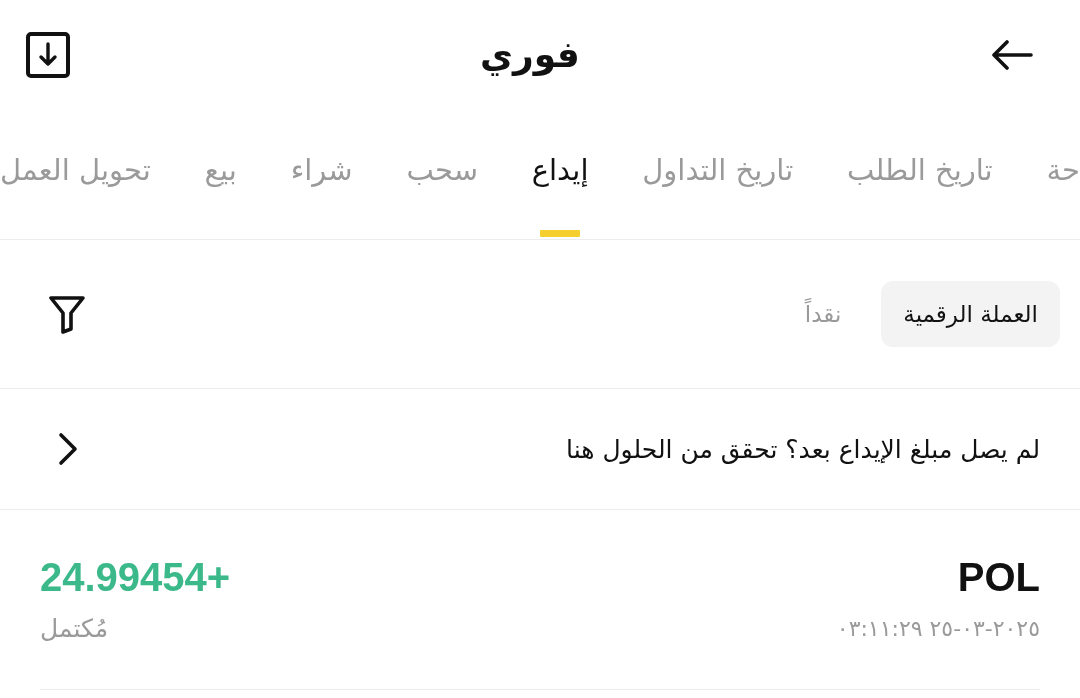  What do you see at coordinates (530, 55) in the screenshot?
I see `page-title: فوري` at bounding box center [530, 55].